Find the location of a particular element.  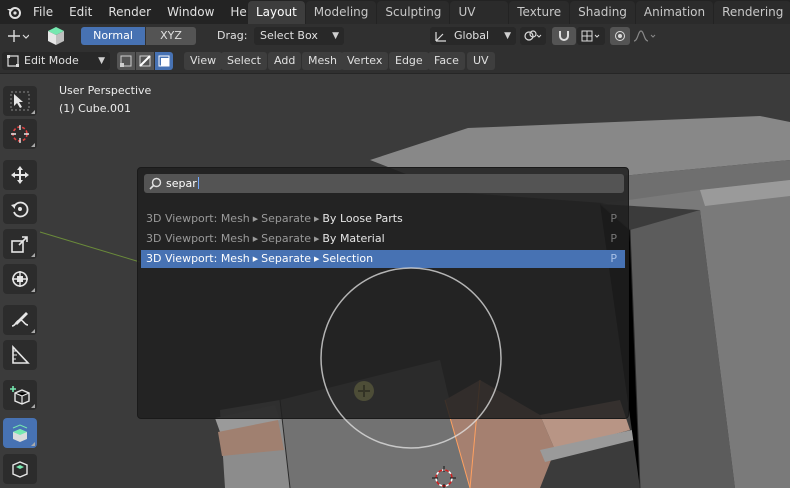

drag-select-dropdown: Select Box ▼ is located at coordinates (299, 36).